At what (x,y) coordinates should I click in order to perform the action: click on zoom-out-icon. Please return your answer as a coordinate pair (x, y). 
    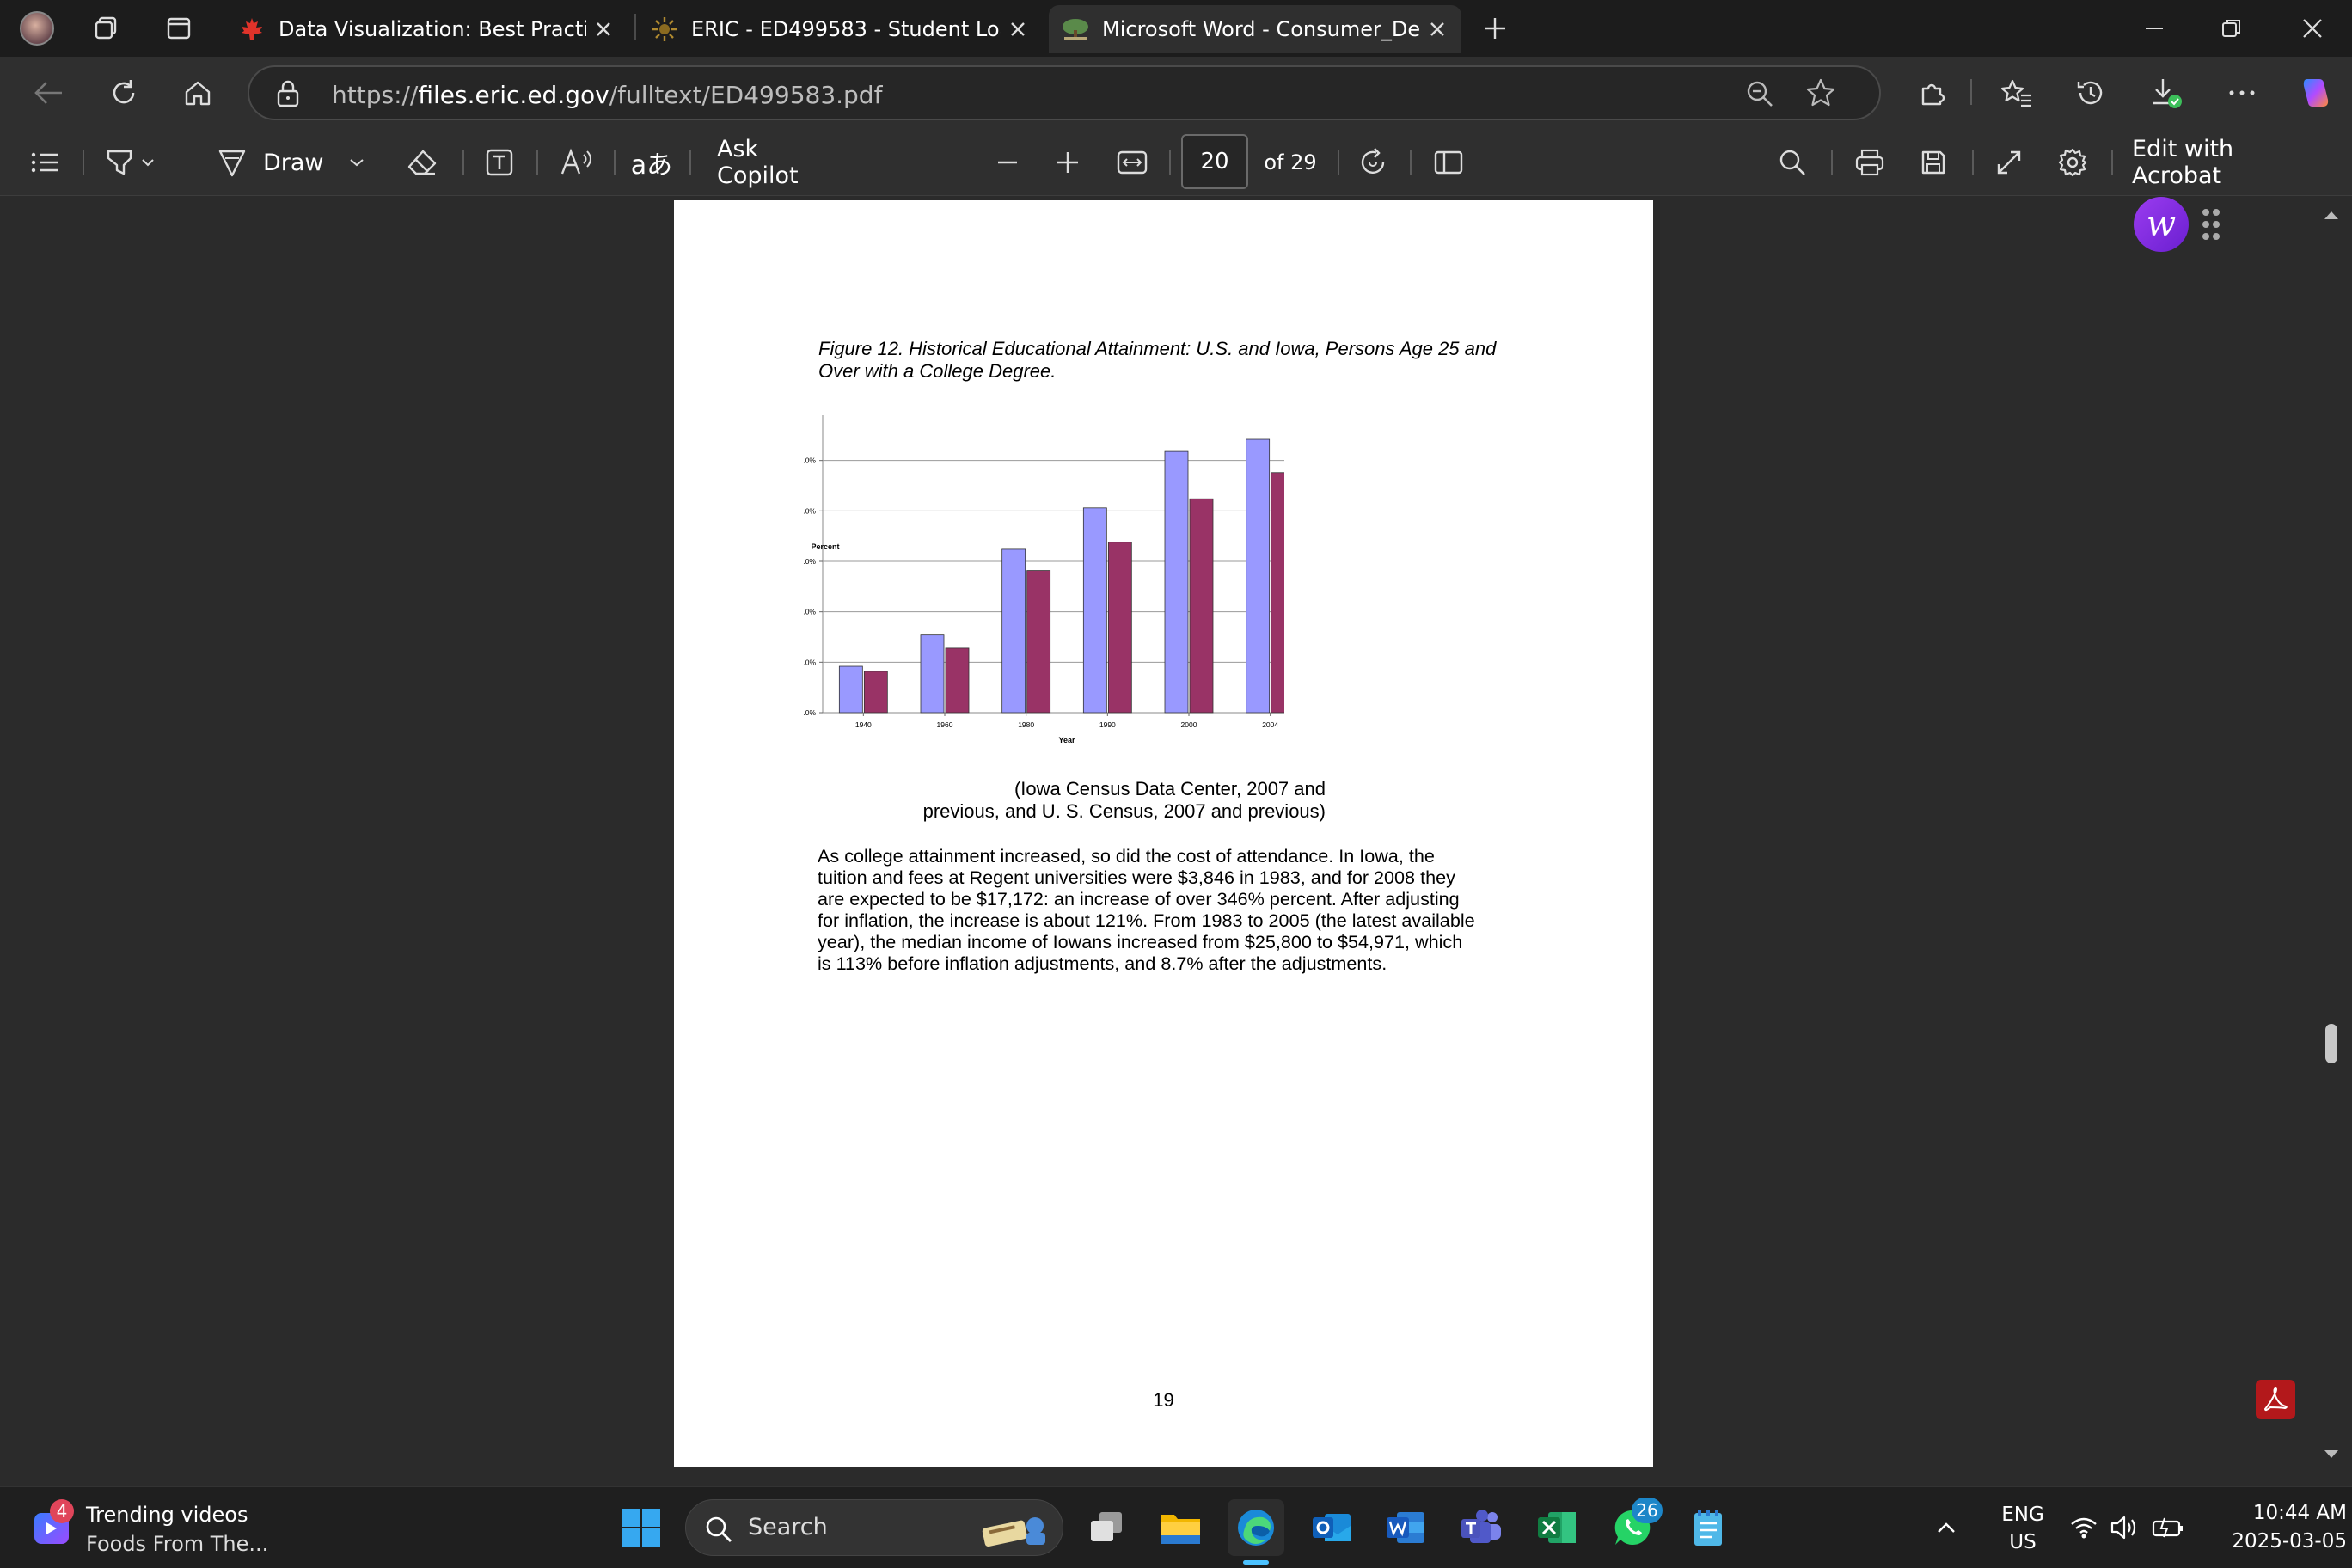
    Looking at the image, I should click on (1759, 95).